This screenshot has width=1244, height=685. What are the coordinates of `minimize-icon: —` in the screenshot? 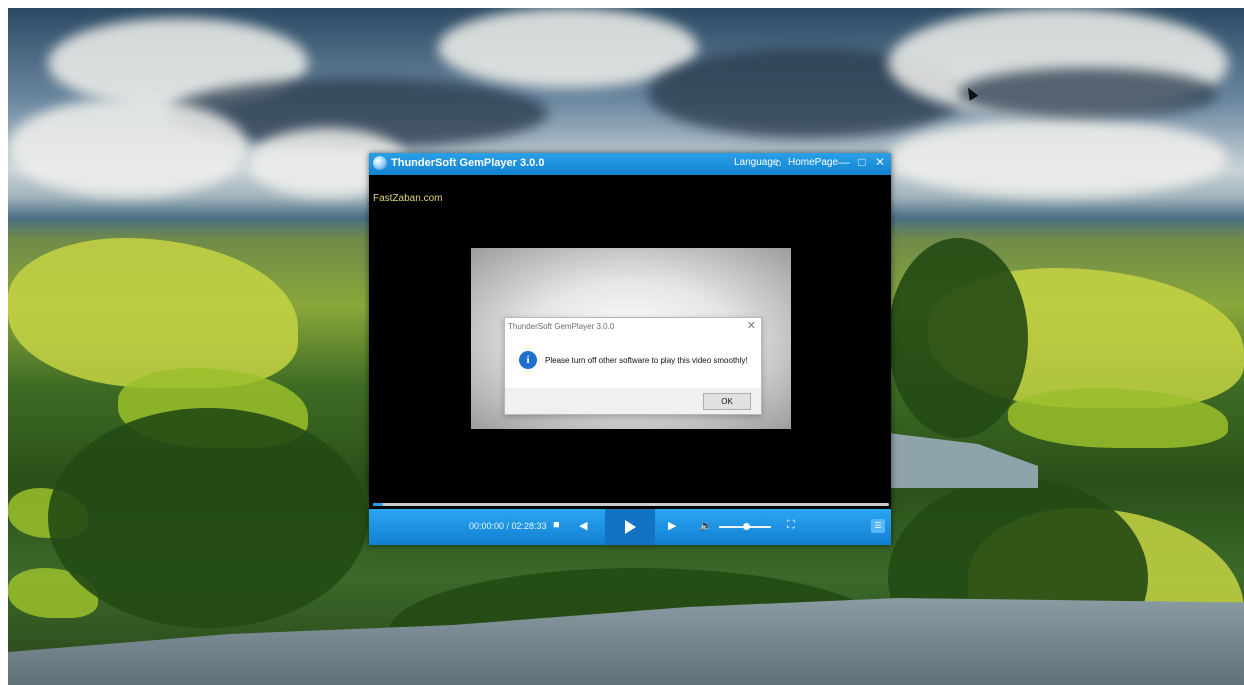 It's located at (844, 163).